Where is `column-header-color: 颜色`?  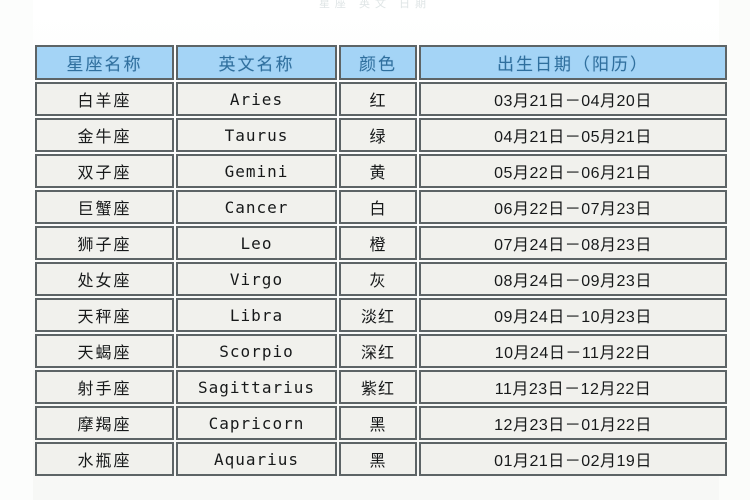 column-header-color: 颜色 is located at coordinates (378, 62).